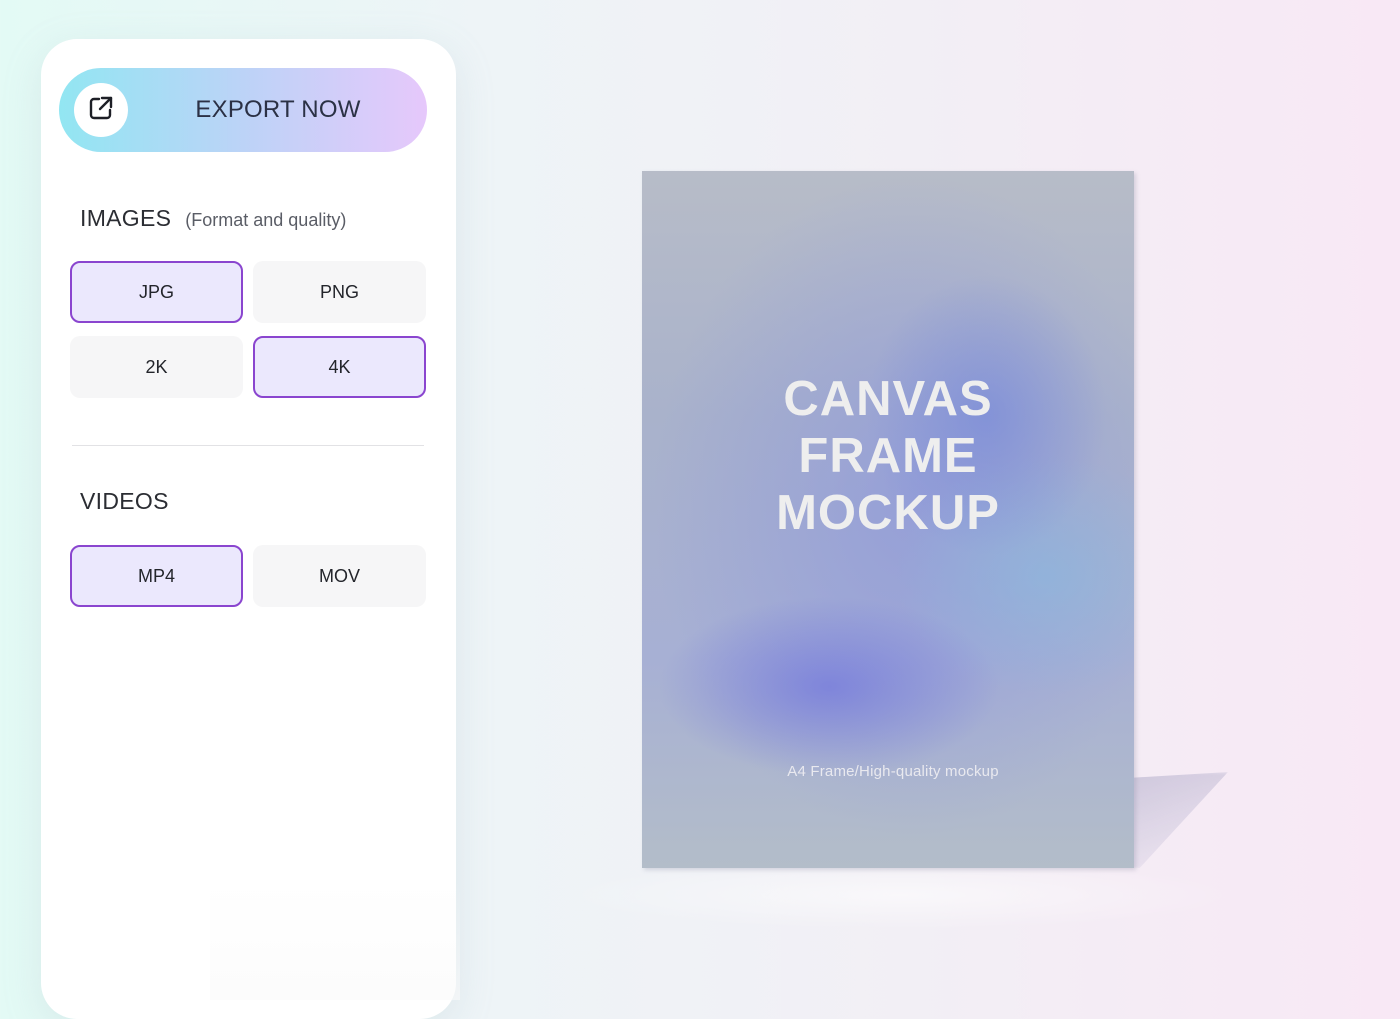 This screenshot has height=1019, width=1400. What do you see at coordinates (266, 220) in the screenshot?
I see `images-subtitle: (Format and quality)` at bounding box center [266, 220].